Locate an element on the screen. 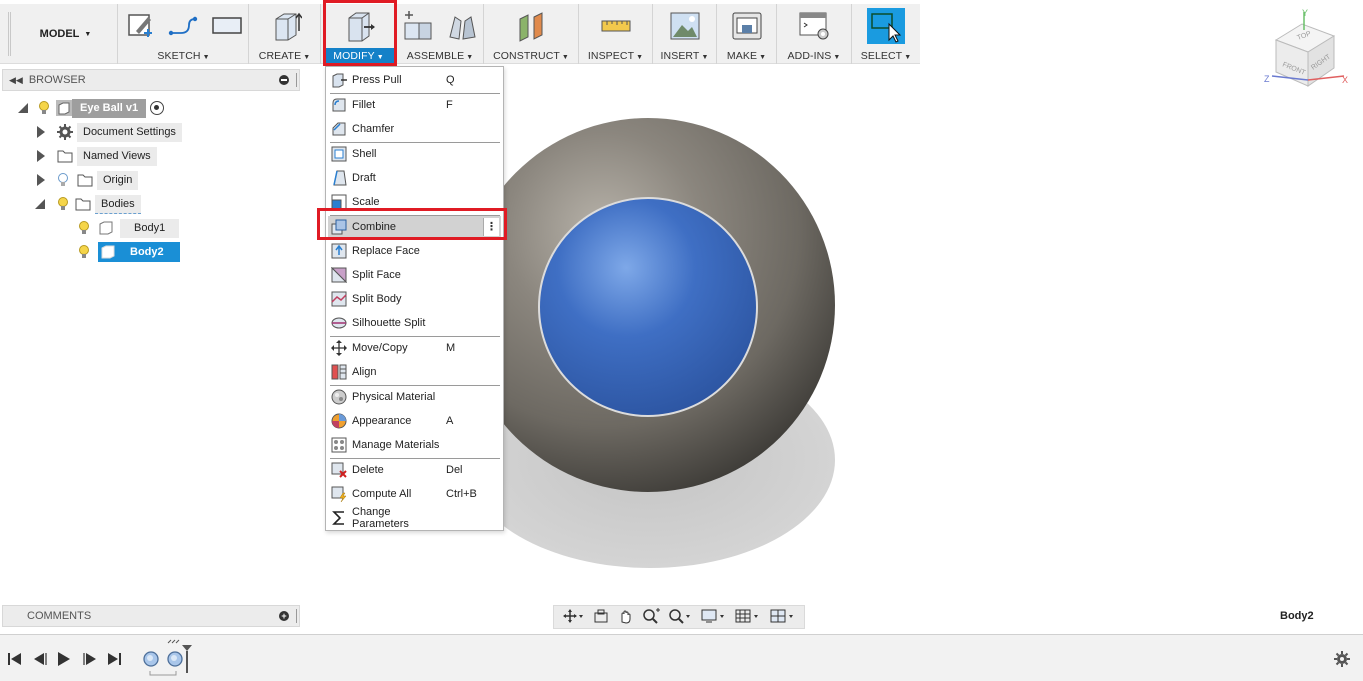 This screenshot has height=681, width=1363. viewcube: TOP FRONT RIGHT Y X Z is located at coordinates (1306, 51).